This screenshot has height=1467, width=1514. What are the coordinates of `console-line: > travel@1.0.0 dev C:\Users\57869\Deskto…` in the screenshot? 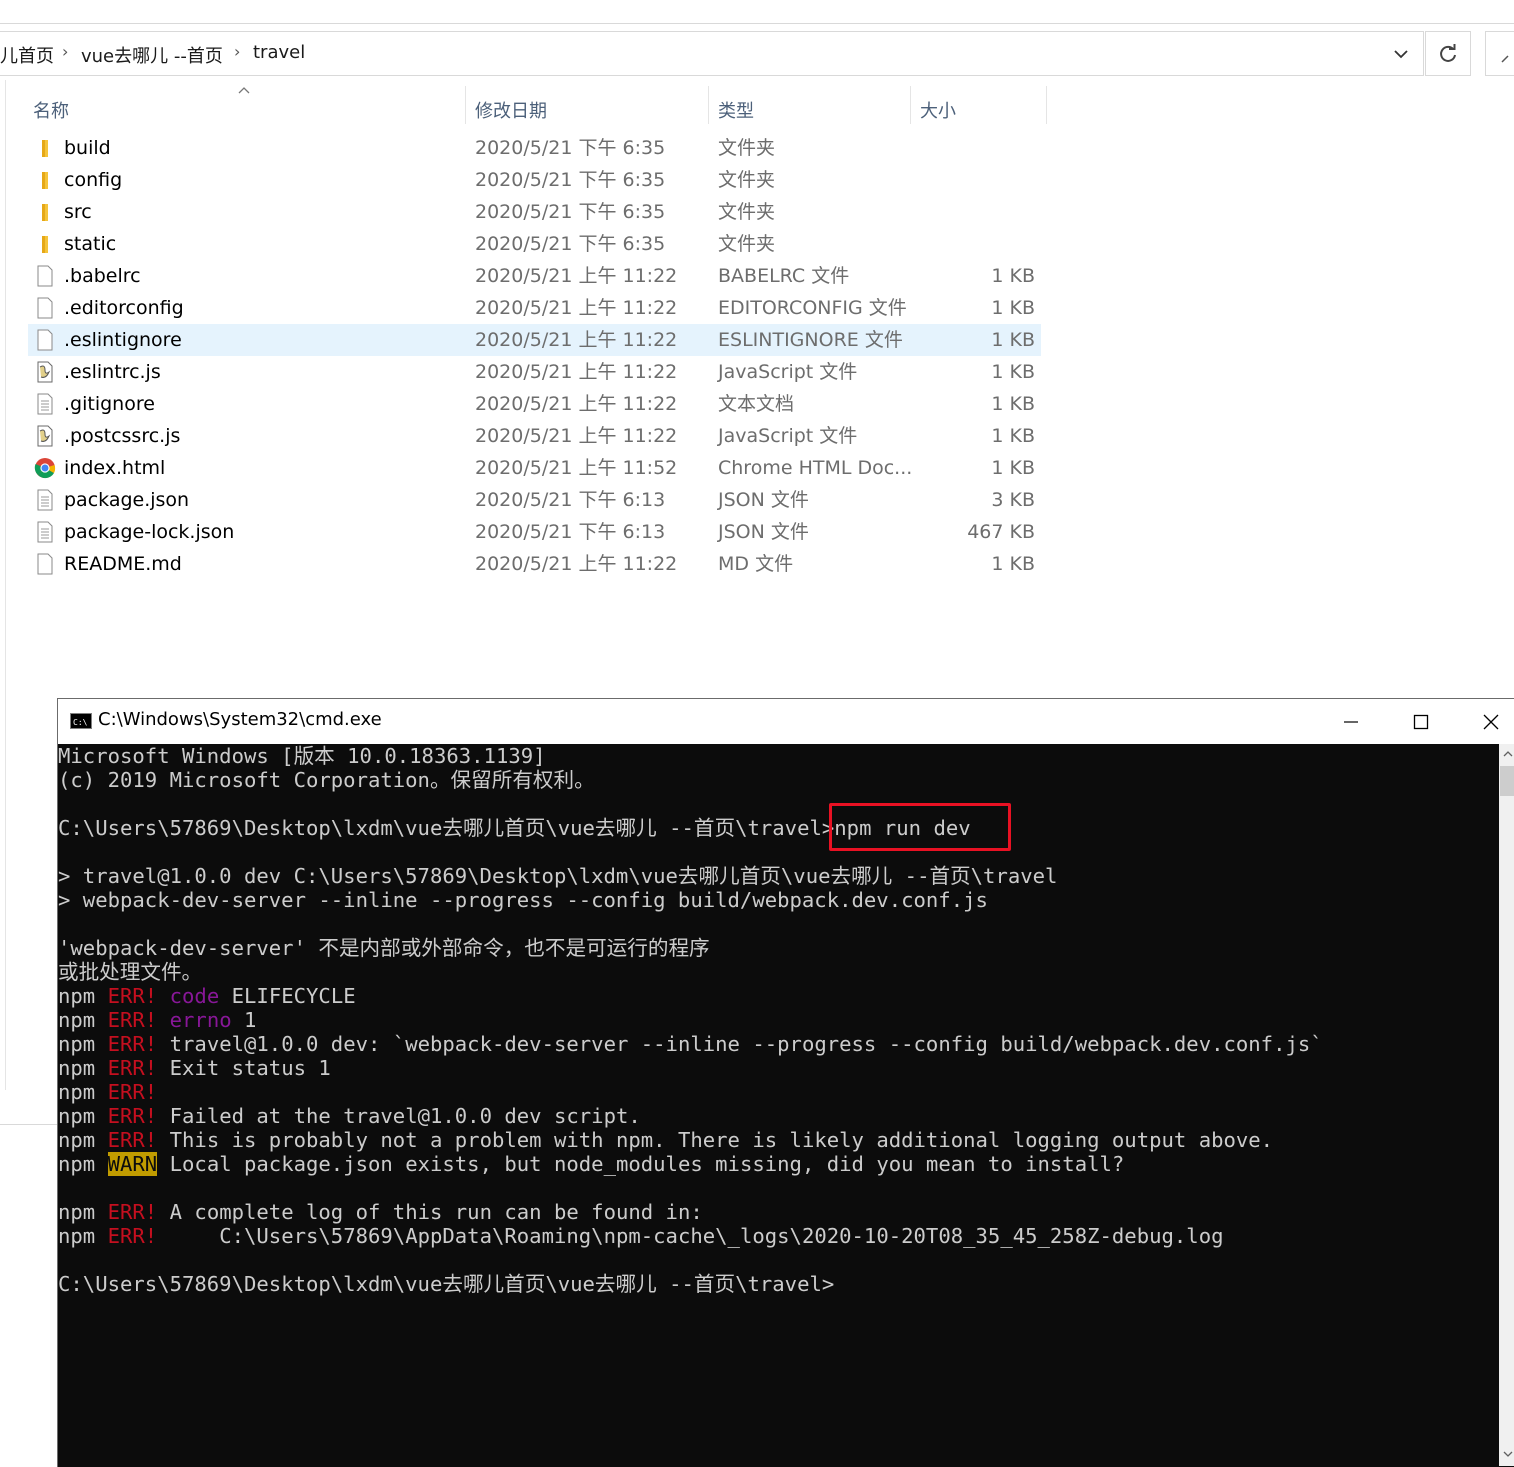 It's located at (778, 876).